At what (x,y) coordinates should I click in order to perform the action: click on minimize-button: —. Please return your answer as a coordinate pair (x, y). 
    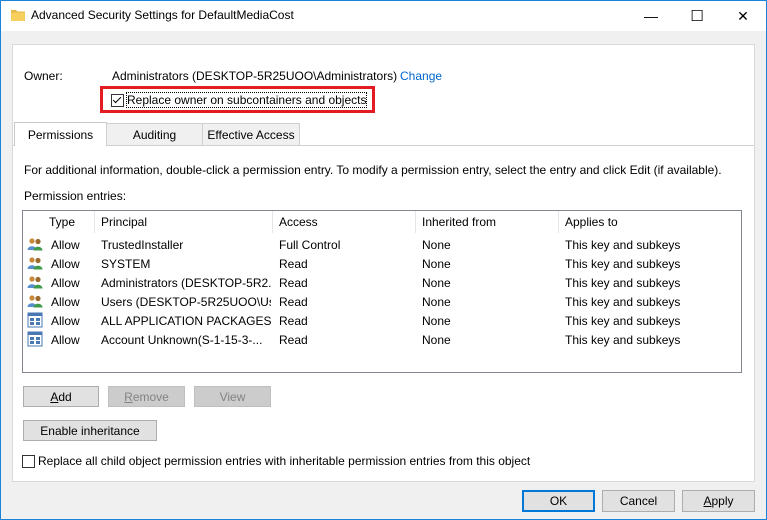
    Looking at the image, I should click on (651, 16).